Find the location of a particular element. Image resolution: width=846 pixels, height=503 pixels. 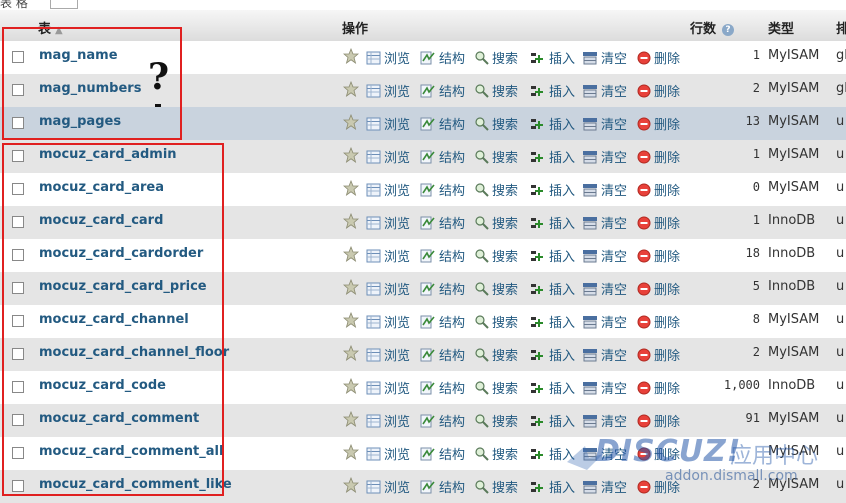

table-name-link: mocuz_card_card is located at coordinates (101, 220).